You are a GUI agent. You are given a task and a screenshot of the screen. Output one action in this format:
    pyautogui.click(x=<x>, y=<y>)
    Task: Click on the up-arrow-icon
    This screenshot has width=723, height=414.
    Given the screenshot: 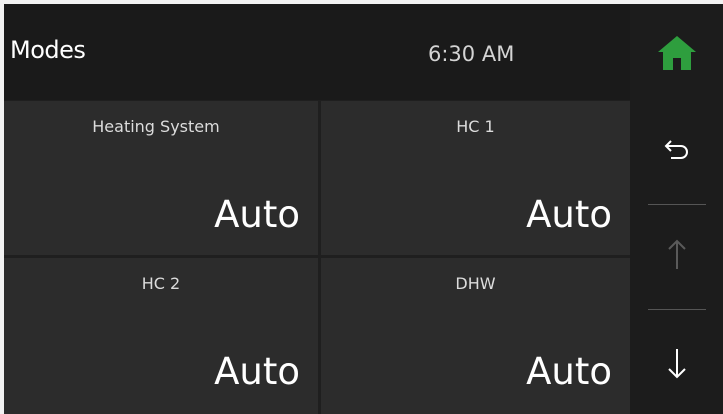 What is the action you would take?
    pyautogui.click(x=676, y=254)
    